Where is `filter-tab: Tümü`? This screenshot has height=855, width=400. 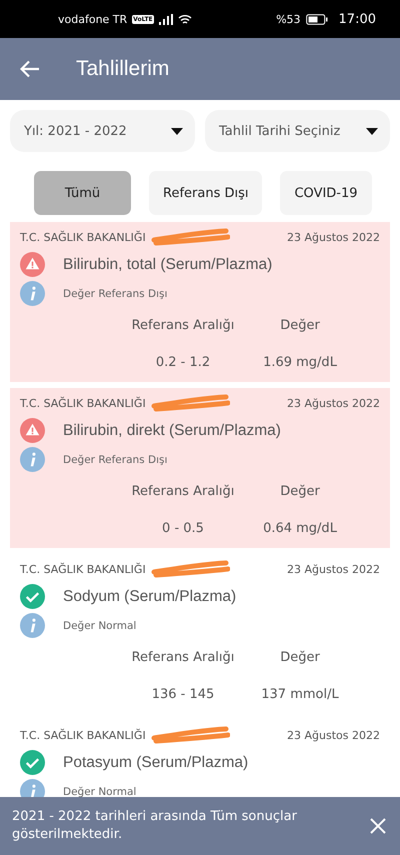
filter-tab: Tümü is located at coordinates (82, 193).